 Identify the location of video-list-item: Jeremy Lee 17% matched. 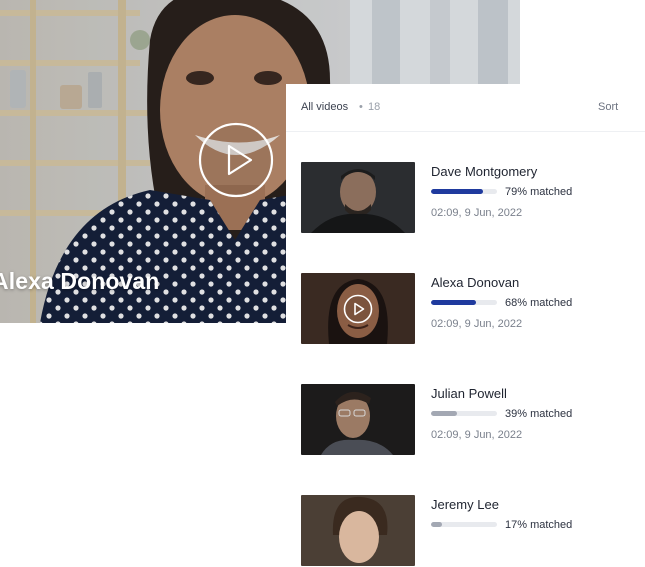
(466, 531).